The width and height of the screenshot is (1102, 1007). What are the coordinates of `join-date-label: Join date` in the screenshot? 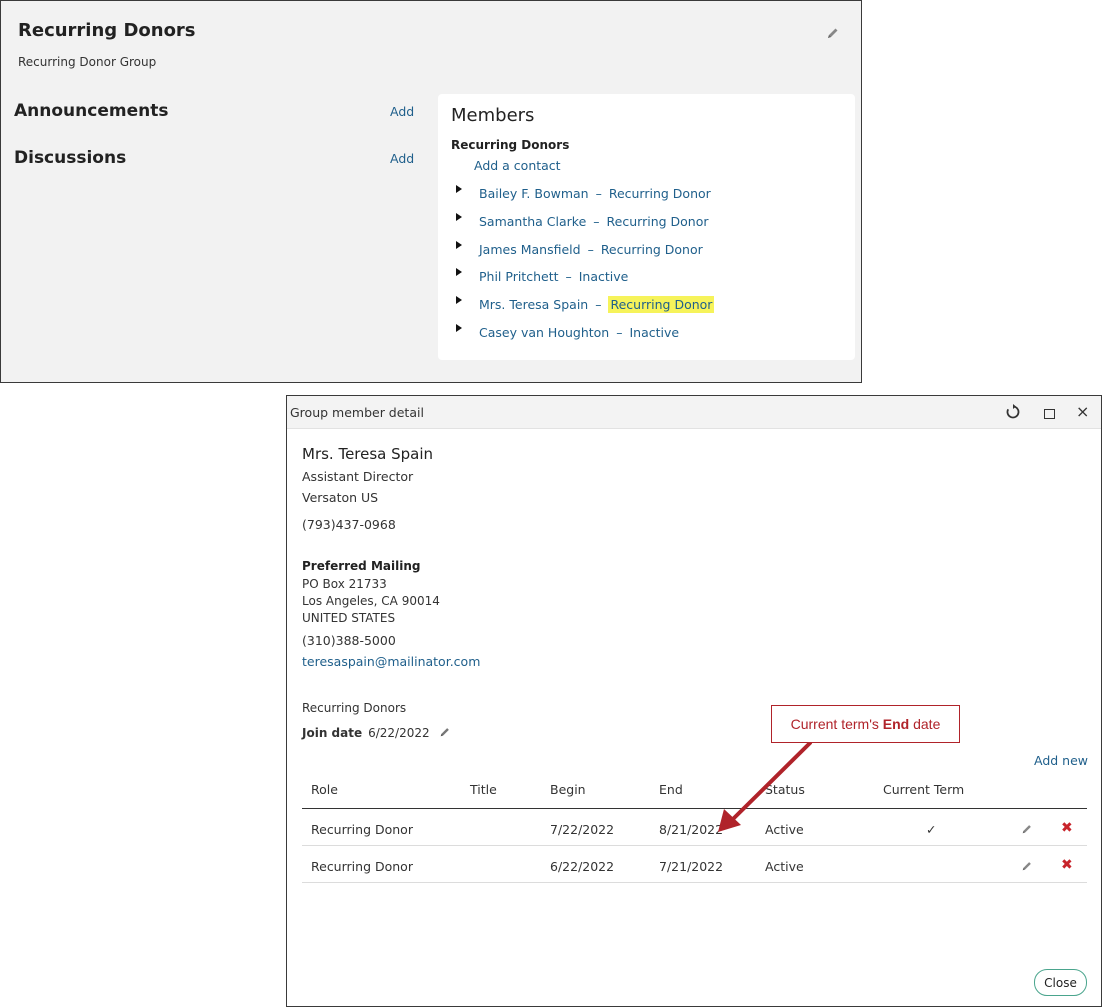 It's located at (332, 733).